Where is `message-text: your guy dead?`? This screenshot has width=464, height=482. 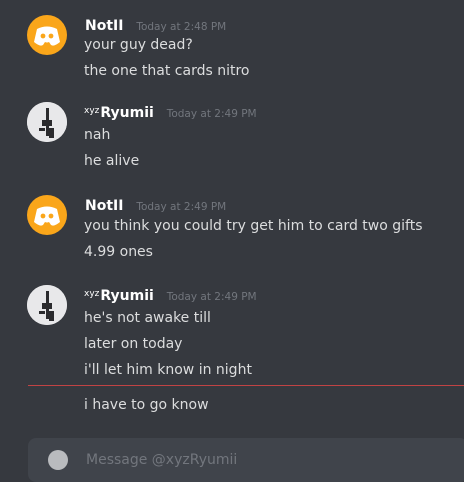 message-text: your guy dead? is located at coordinates (138, 45).